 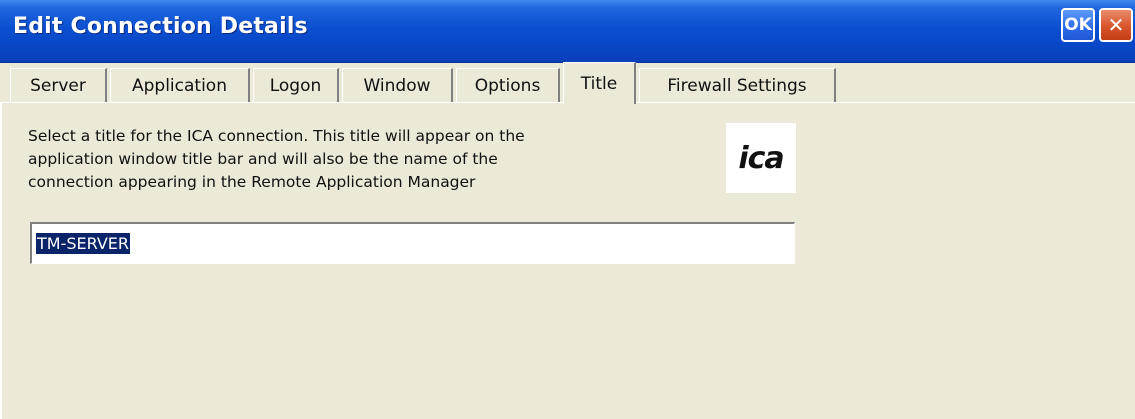 I want to click on connection-title-input: TM-SERVER, so click(x=412, y=243).